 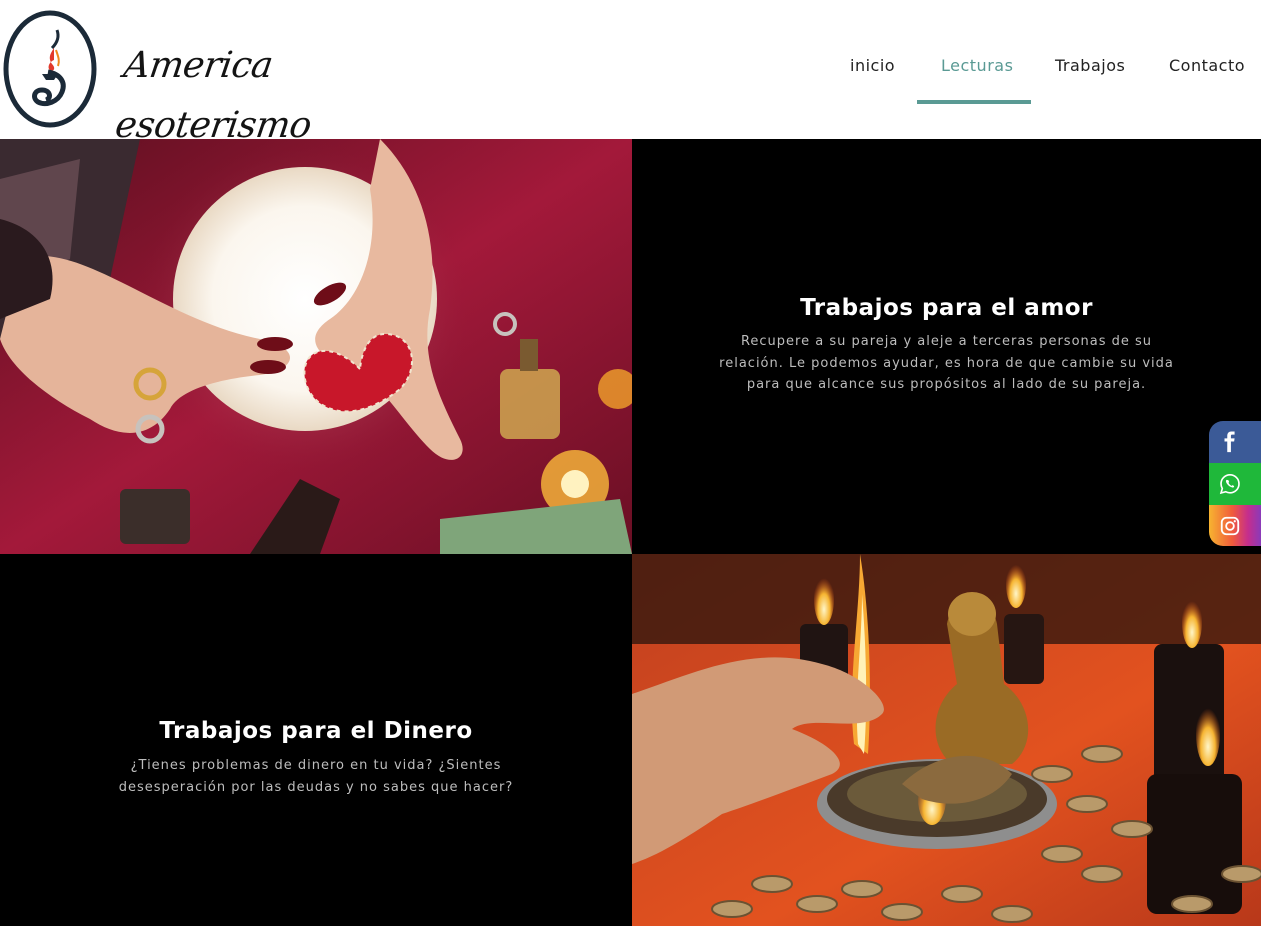 I want to click on money-works-heading: Trabajos para el Dinero, so click(x=316, y=731).